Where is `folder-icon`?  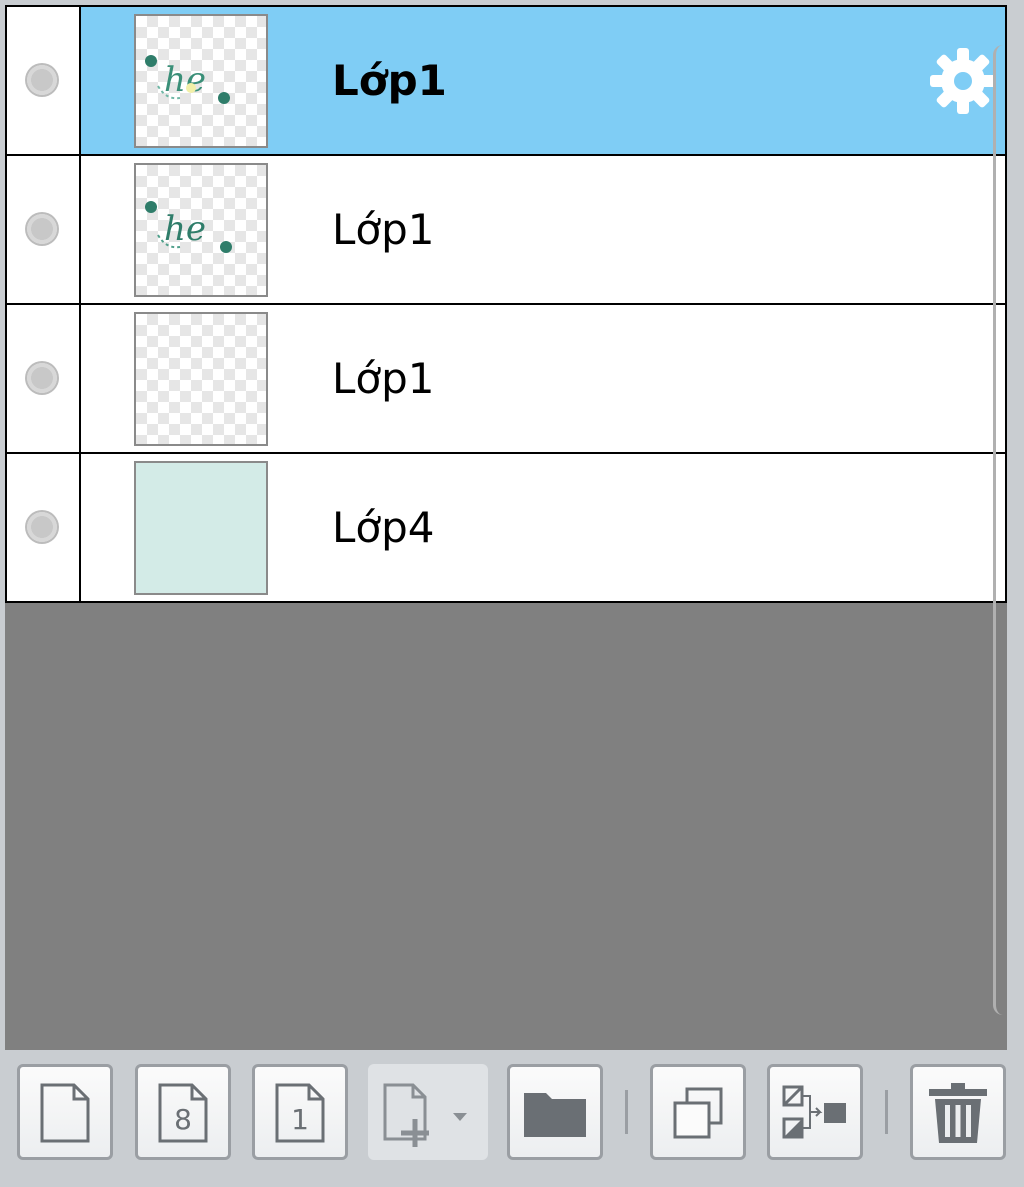
folder-icon is located at coordinates (555, 1115).